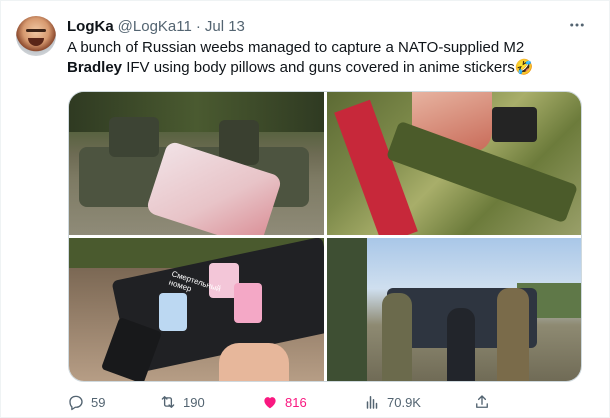 The height and width of the screenshot is (418, 610). What do you see at coordinates (225, 26) in the screenshot?
I see `tweet-date: Jul 13` at bounding box center [225, 26].